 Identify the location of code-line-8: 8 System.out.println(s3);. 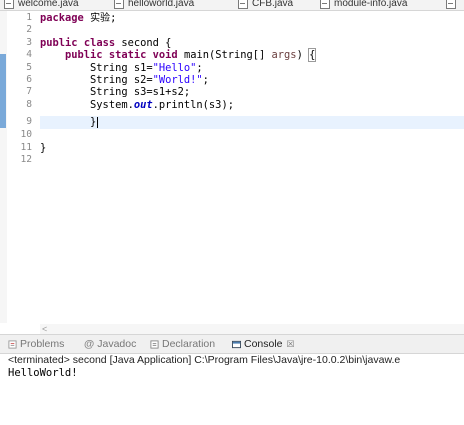
(232, 105).